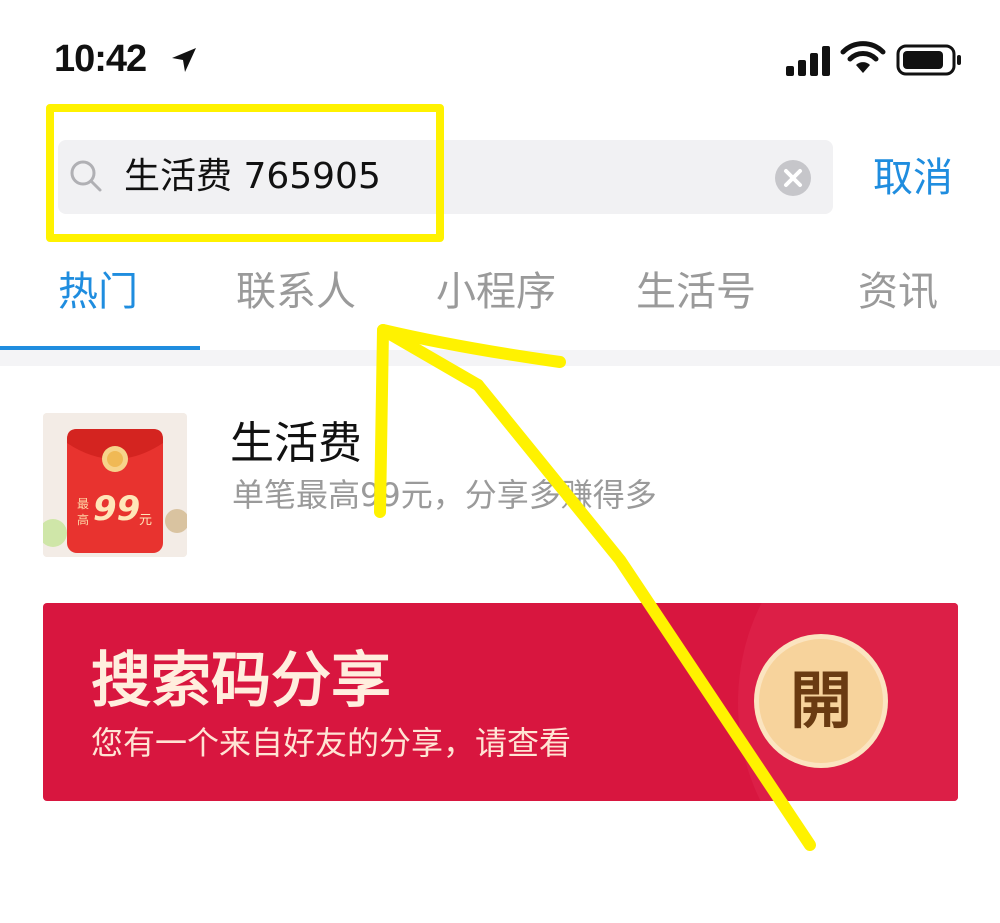 The height and width of the screenshot is (923, 1000). What do you see at coordinates (898, 292) in the screenshot?
I see `tab-news: 资讯` at bounding box center [898, 292].